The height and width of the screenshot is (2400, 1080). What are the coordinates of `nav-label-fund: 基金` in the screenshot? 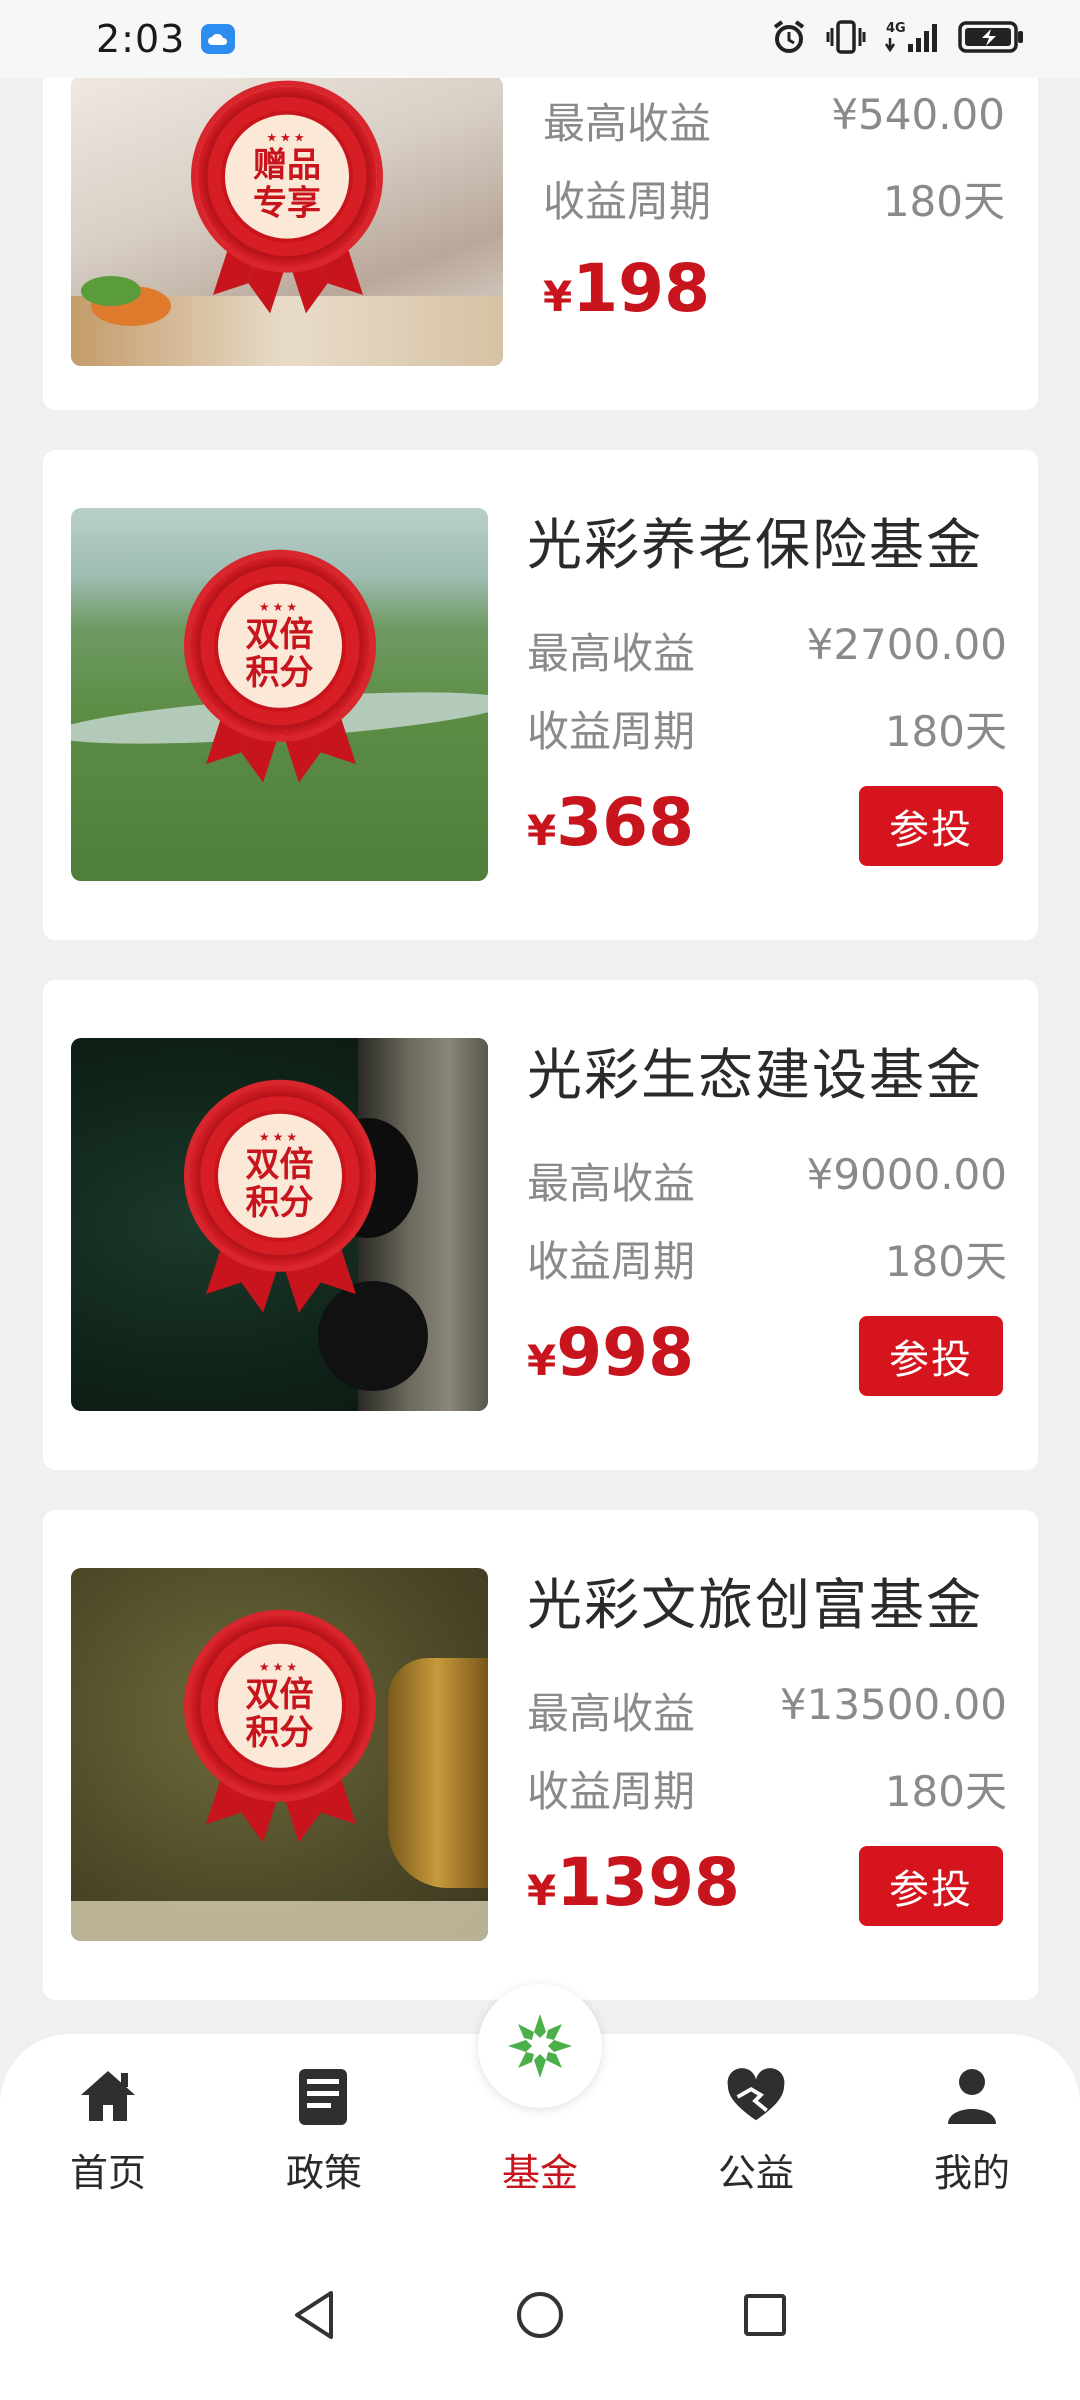 It's located at (539, 2173).